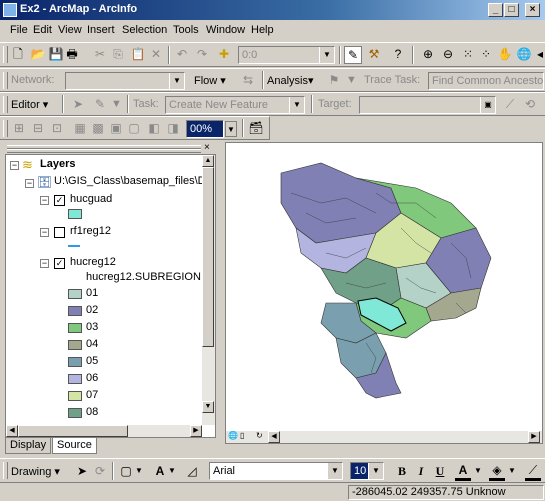 This screenshot has height=501, width=545. Describe the element at coordinates (208, 407) in the screenshot. I see `scroll-down-icon: ▼` at that location.